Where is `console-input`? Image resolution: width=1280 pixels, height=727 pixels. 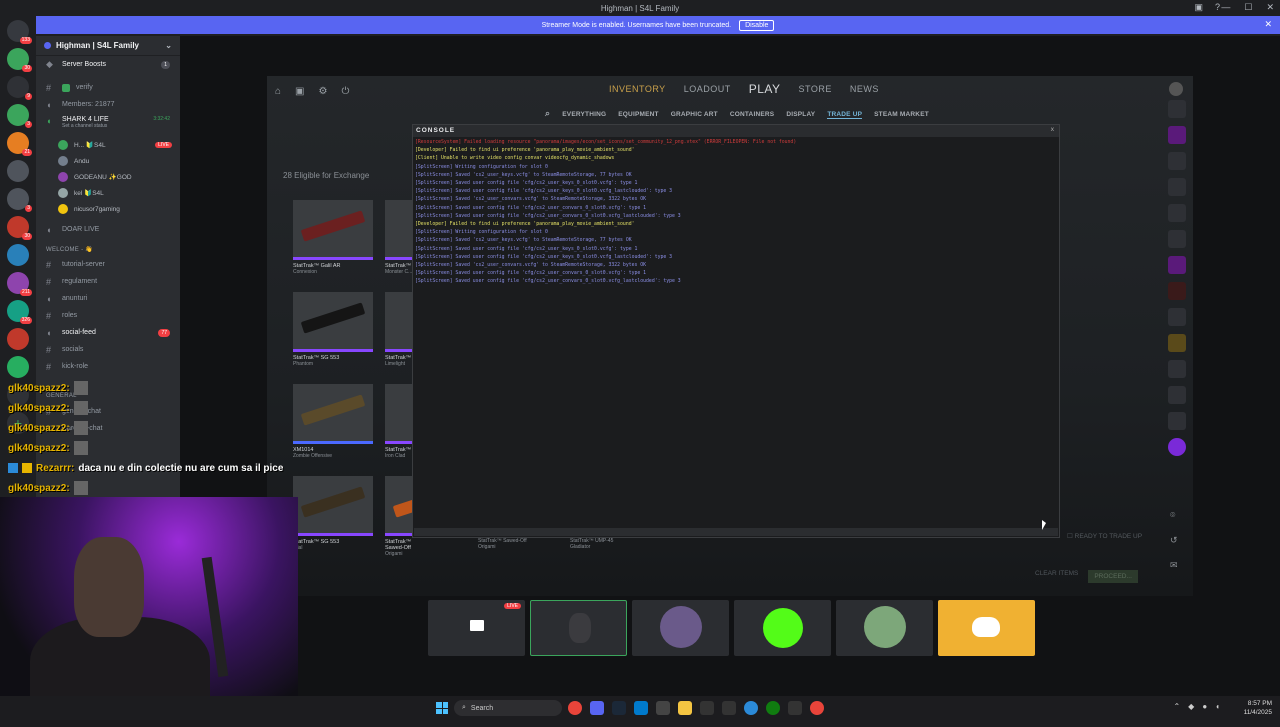
console-input is located at coordinates (736, 532).